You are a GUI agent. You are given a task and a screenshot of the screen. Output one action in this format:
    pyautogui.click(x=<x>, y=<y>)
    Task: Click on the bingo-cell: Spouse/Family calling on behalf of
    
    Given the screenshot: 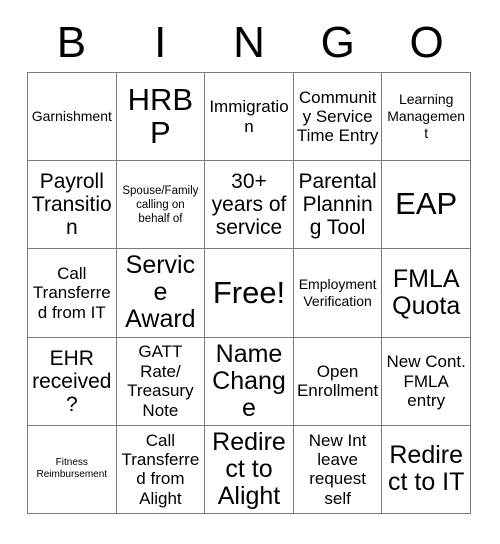 What is the action you would take?
    pyautogui.click(x=161, y=205)
    